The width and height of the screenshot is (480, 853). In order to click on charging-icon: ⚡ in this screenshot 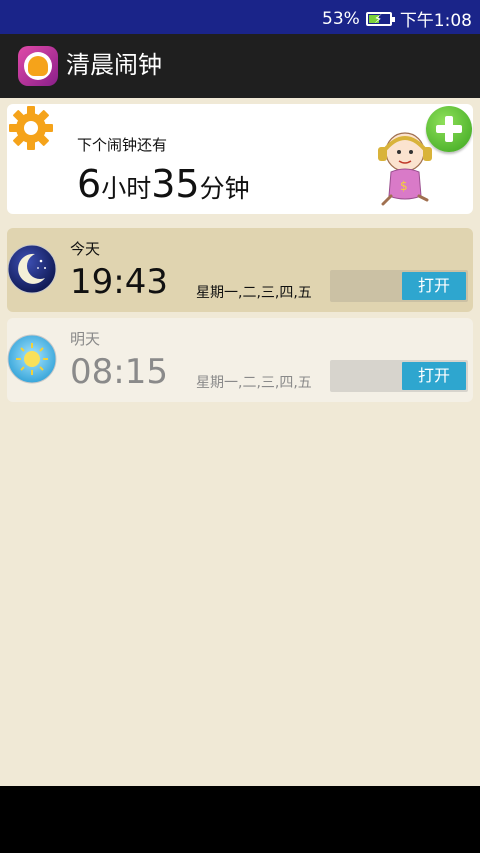, I will do `click(378, 18)`.